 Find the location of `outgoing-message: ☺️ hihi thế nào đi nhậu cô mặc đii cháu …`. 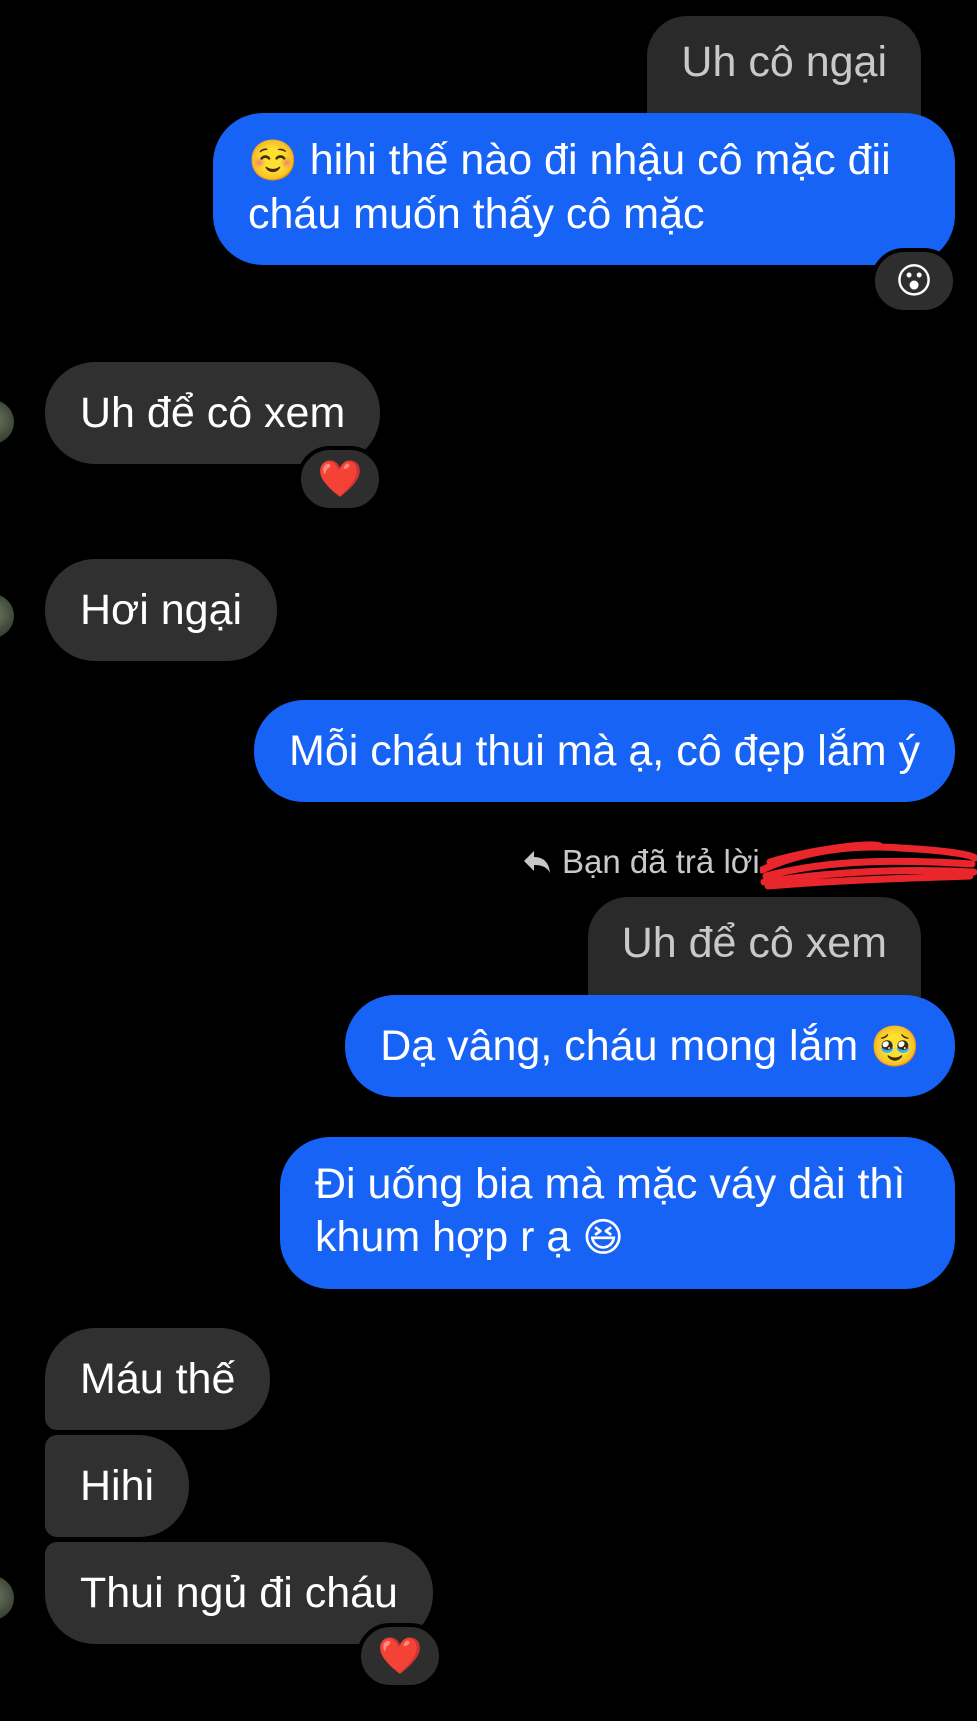

outgoing-message: ☺️ hihi thế nào đi nhậu cô mặc đii cháu … is located at coordinates (584, 189).